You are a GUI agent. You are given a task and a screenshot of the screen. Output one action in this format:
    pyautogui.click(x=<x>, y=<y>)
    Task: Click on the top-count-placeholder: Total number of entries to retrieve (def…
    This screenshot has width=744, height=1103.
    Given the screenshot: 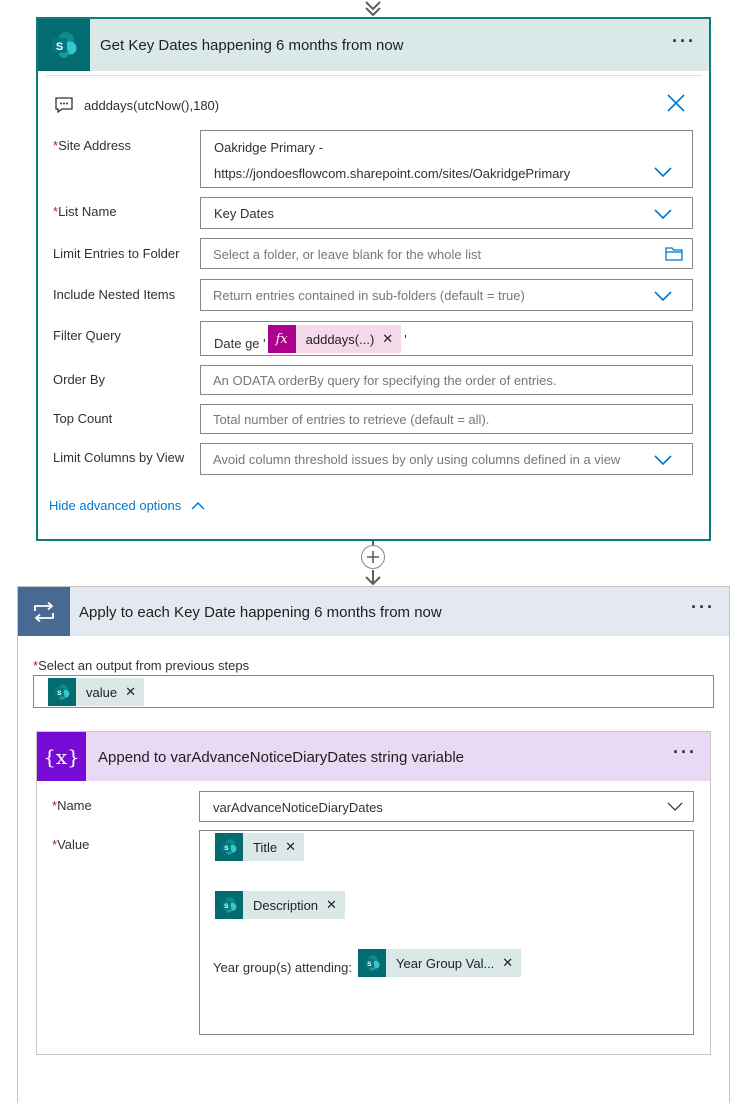 What is the action you would take?
    pyautogui.click(x=351, y=419)
    